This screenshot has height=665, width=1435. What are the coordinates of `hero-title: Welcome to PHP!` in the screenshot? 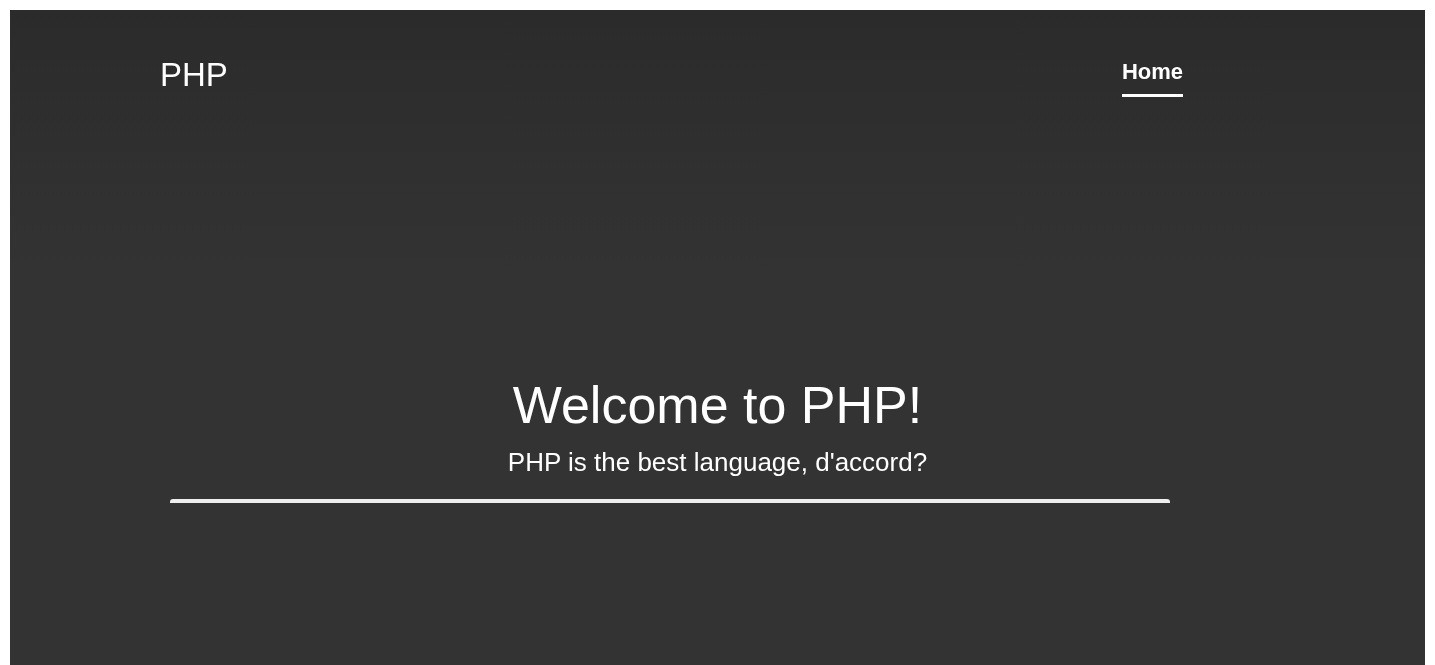 It's located at (717, 405).